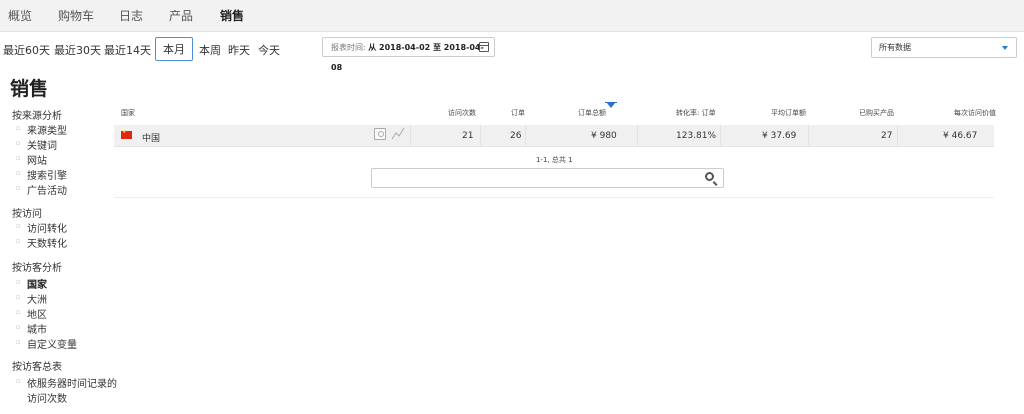 The width and height of the screenshot is (1024, 414). I want to click on segment-value: 所有数据, so click(895, 47).